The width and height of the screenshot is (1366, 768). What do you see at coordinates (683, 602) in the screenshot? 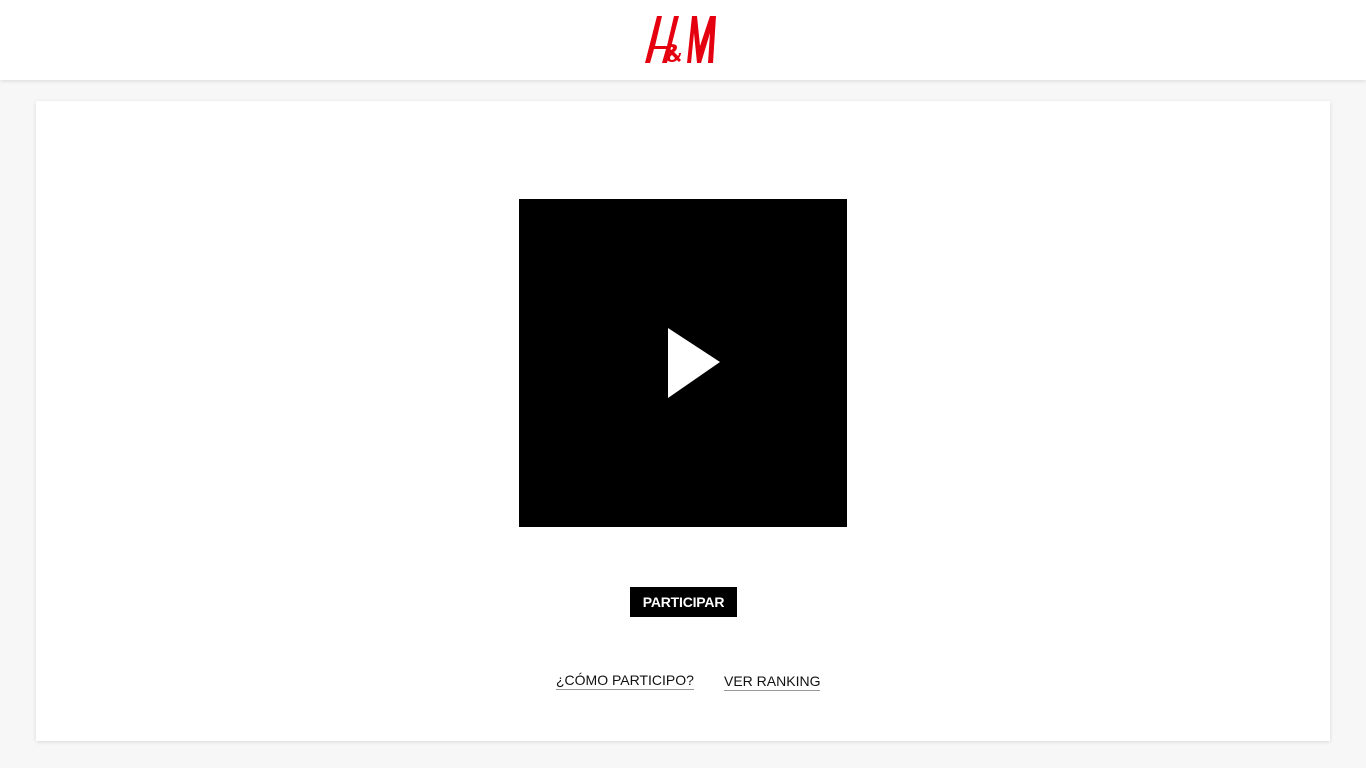
I see `participate-button: PARTICIPAR` at bounding box center [683, 602].